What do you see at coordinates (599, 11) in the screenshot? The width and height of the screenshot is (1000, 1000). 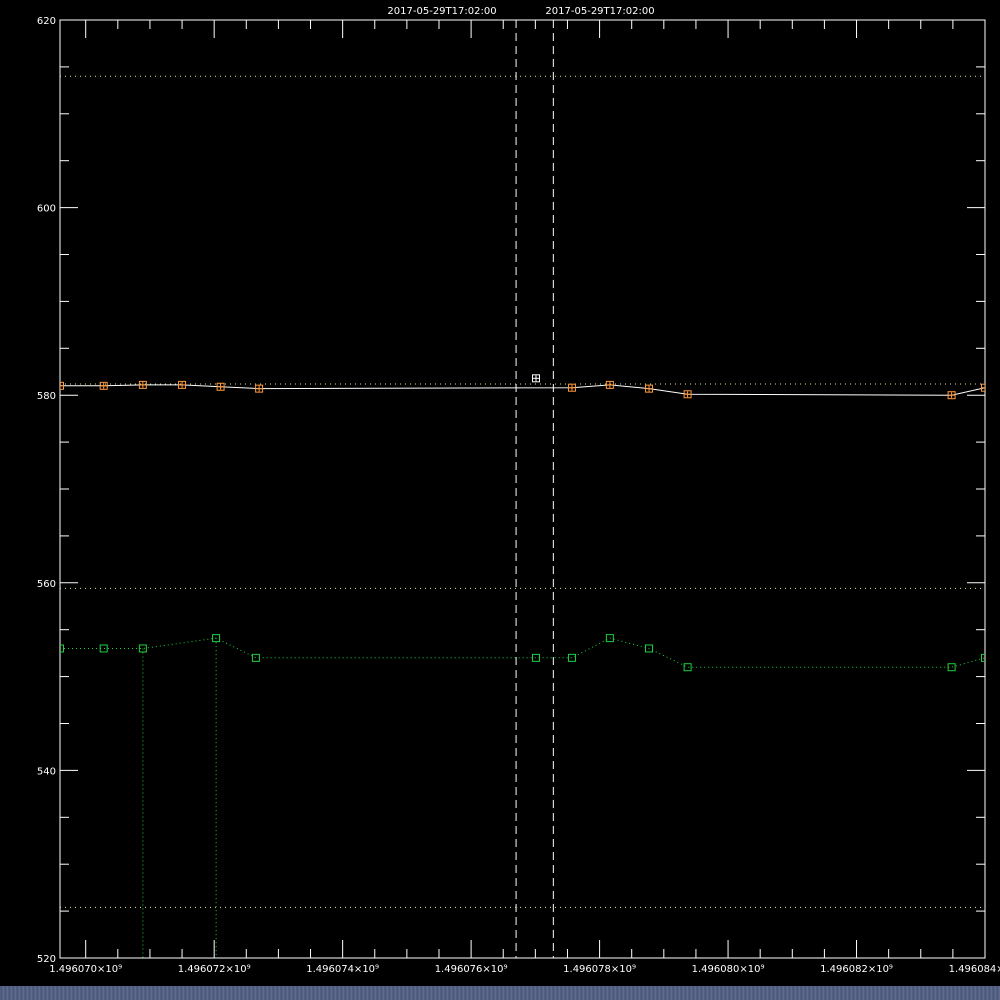 I see `time-label-right: 2017-05-29T17:02:00` at bounding box center [599, 11].